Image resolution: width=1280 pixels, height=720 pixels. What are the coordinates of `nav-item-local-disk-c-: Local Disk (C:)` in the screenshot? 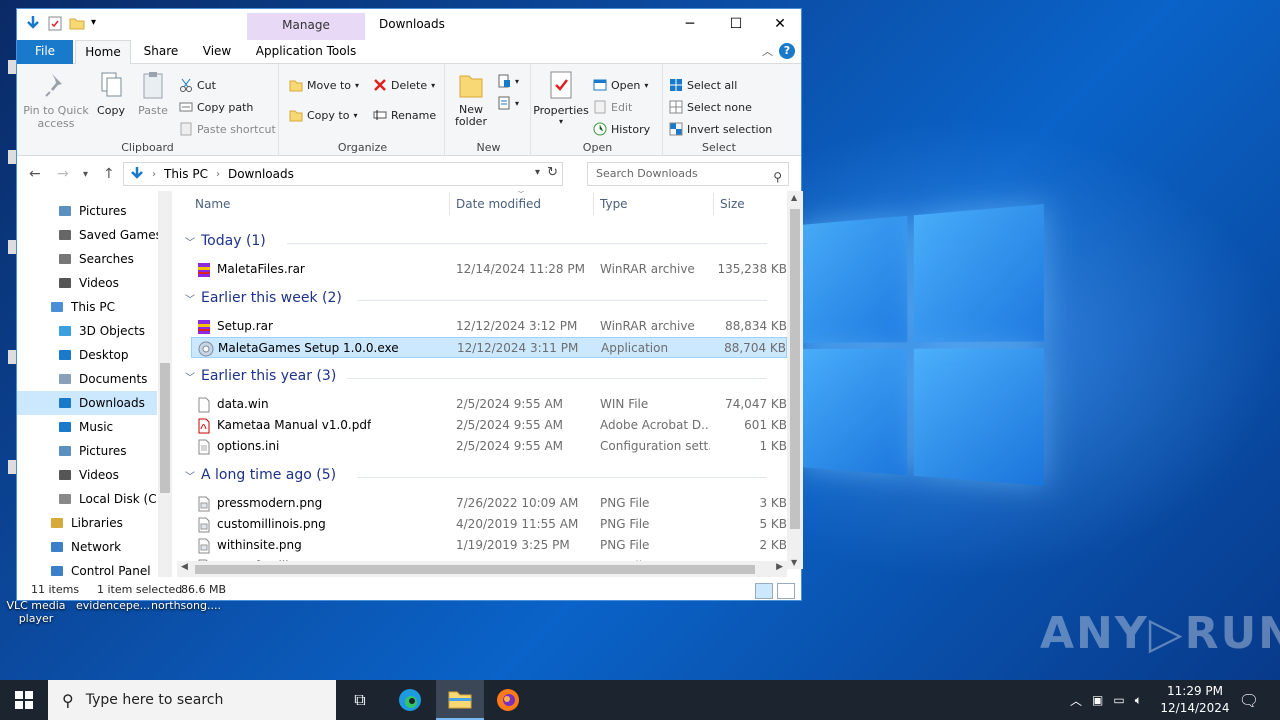 It's located at (91, 499).